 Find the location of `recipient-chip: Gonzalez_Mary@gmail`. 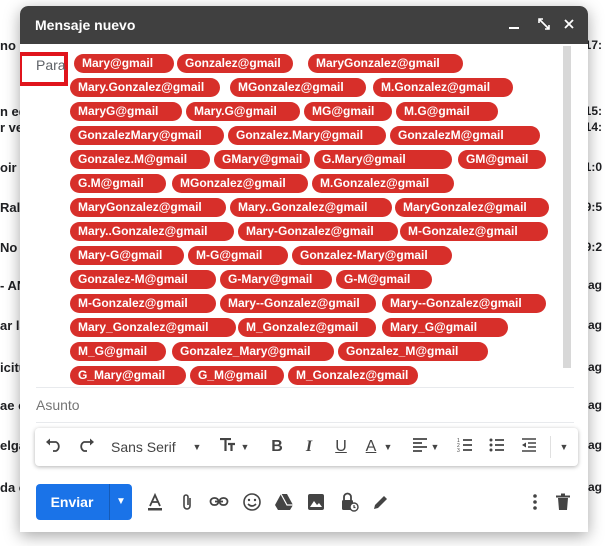

recipient-chip: Gonzalez_Mary@gmail is located at coordinates (253, 351).